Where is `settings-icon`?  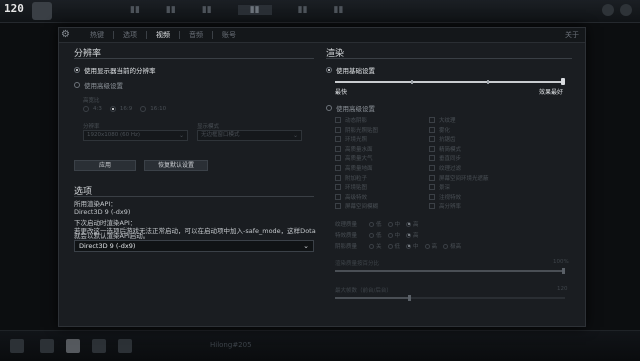 settings-icon is located at coordinates (608, 10).